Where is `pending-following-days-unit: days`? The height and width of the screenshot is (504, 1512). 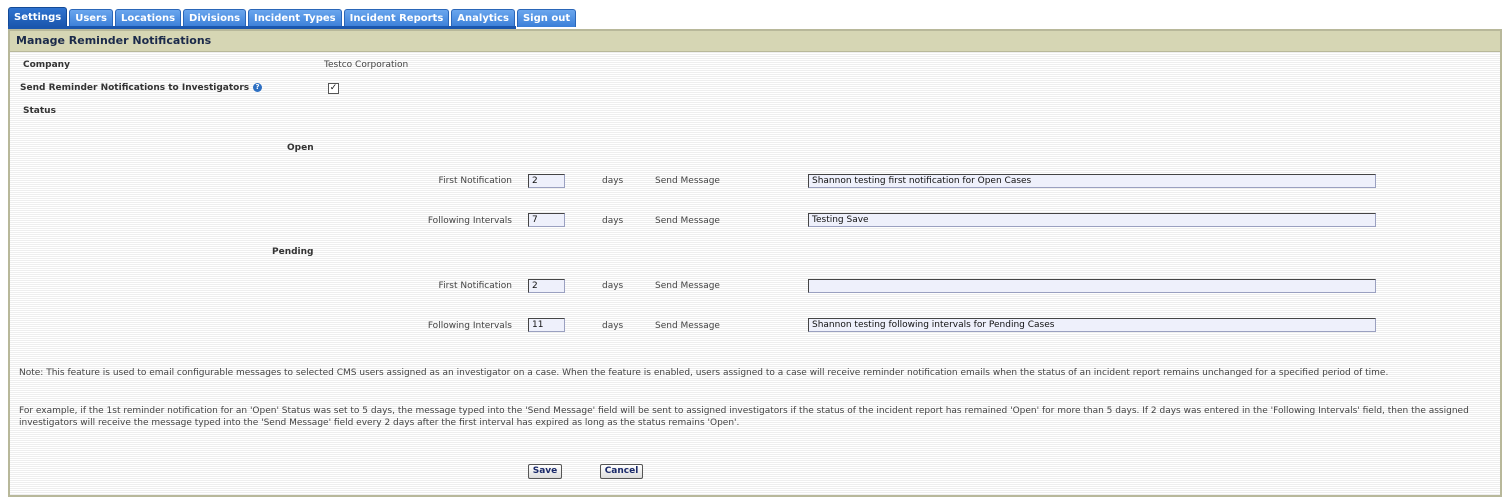 pending-following-days-unit: days is located at coordinates (613, 326).